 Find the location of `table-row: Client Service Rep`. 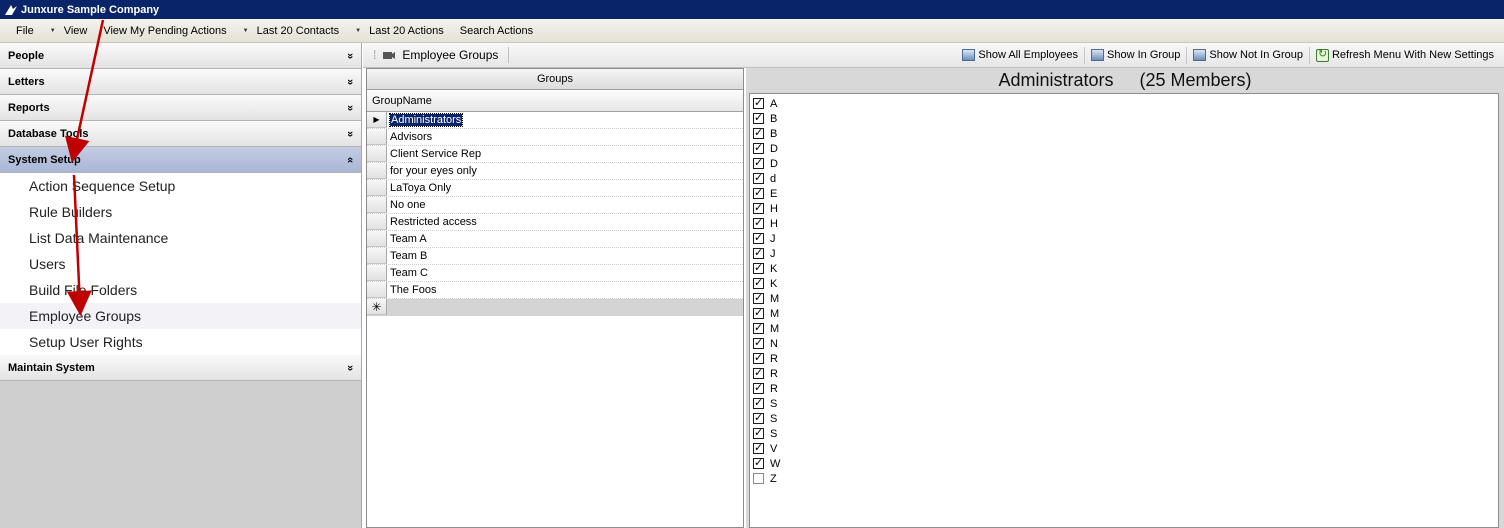

table-row: Client Service Rep is located at coordinates (555, 154).